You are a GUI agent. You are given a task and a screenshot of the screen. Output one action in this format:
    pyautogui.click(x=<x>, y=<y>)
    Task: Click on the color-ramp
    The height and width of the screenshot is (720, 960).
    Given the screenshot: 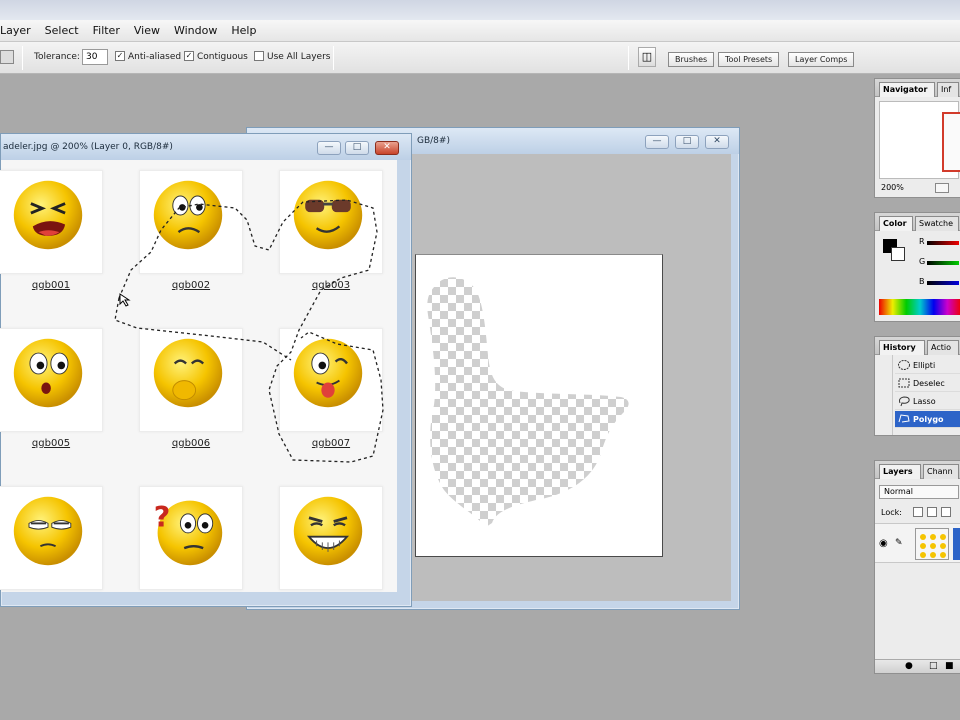 What is the action you would take?
    pyautogui.click(x=919, y=307)
    